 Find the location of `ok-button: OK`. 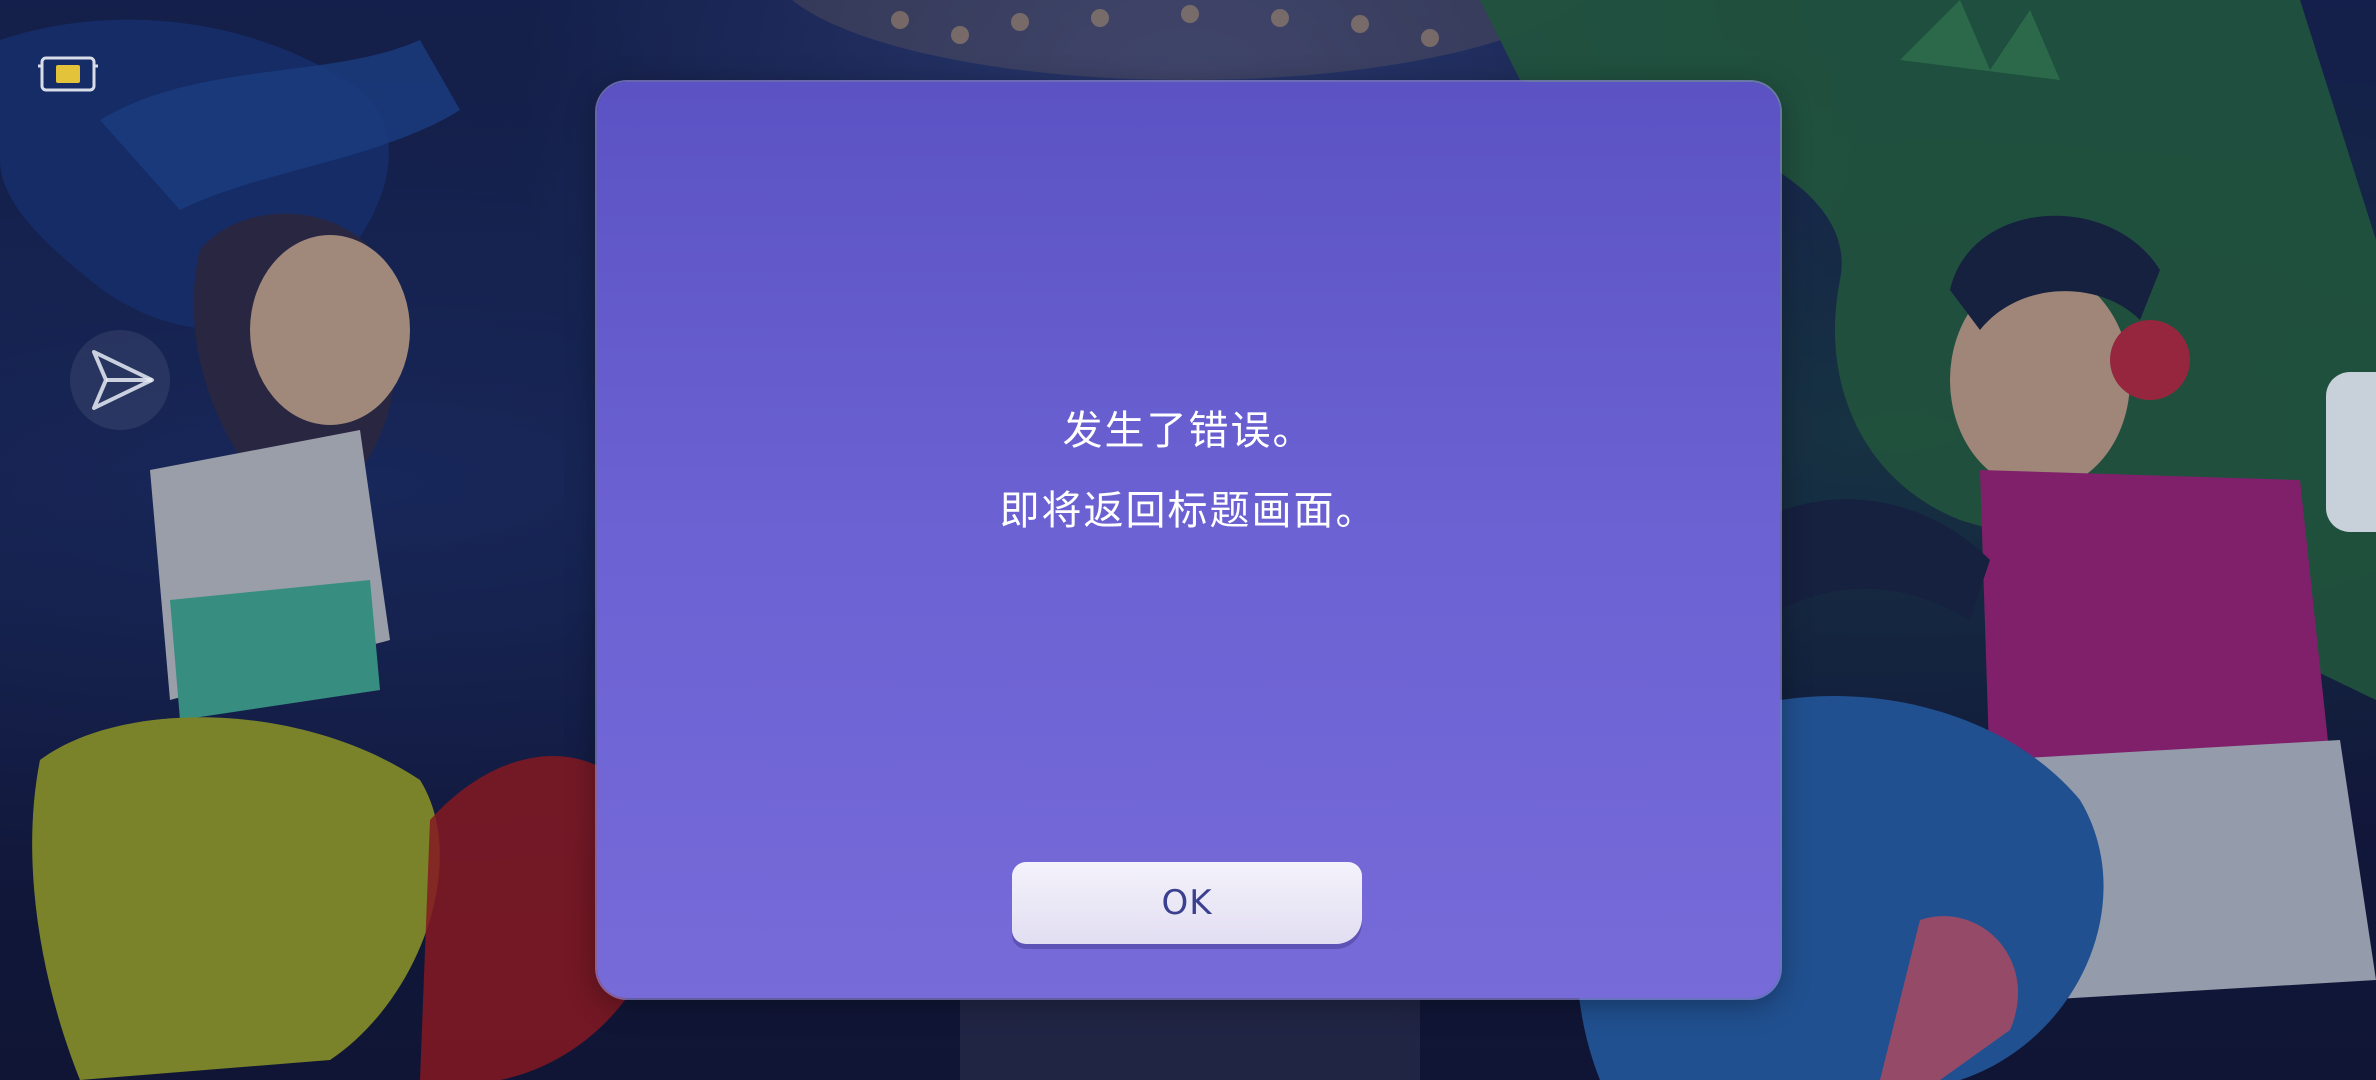

ok-button: OK is located at coordinates (1187, 903).